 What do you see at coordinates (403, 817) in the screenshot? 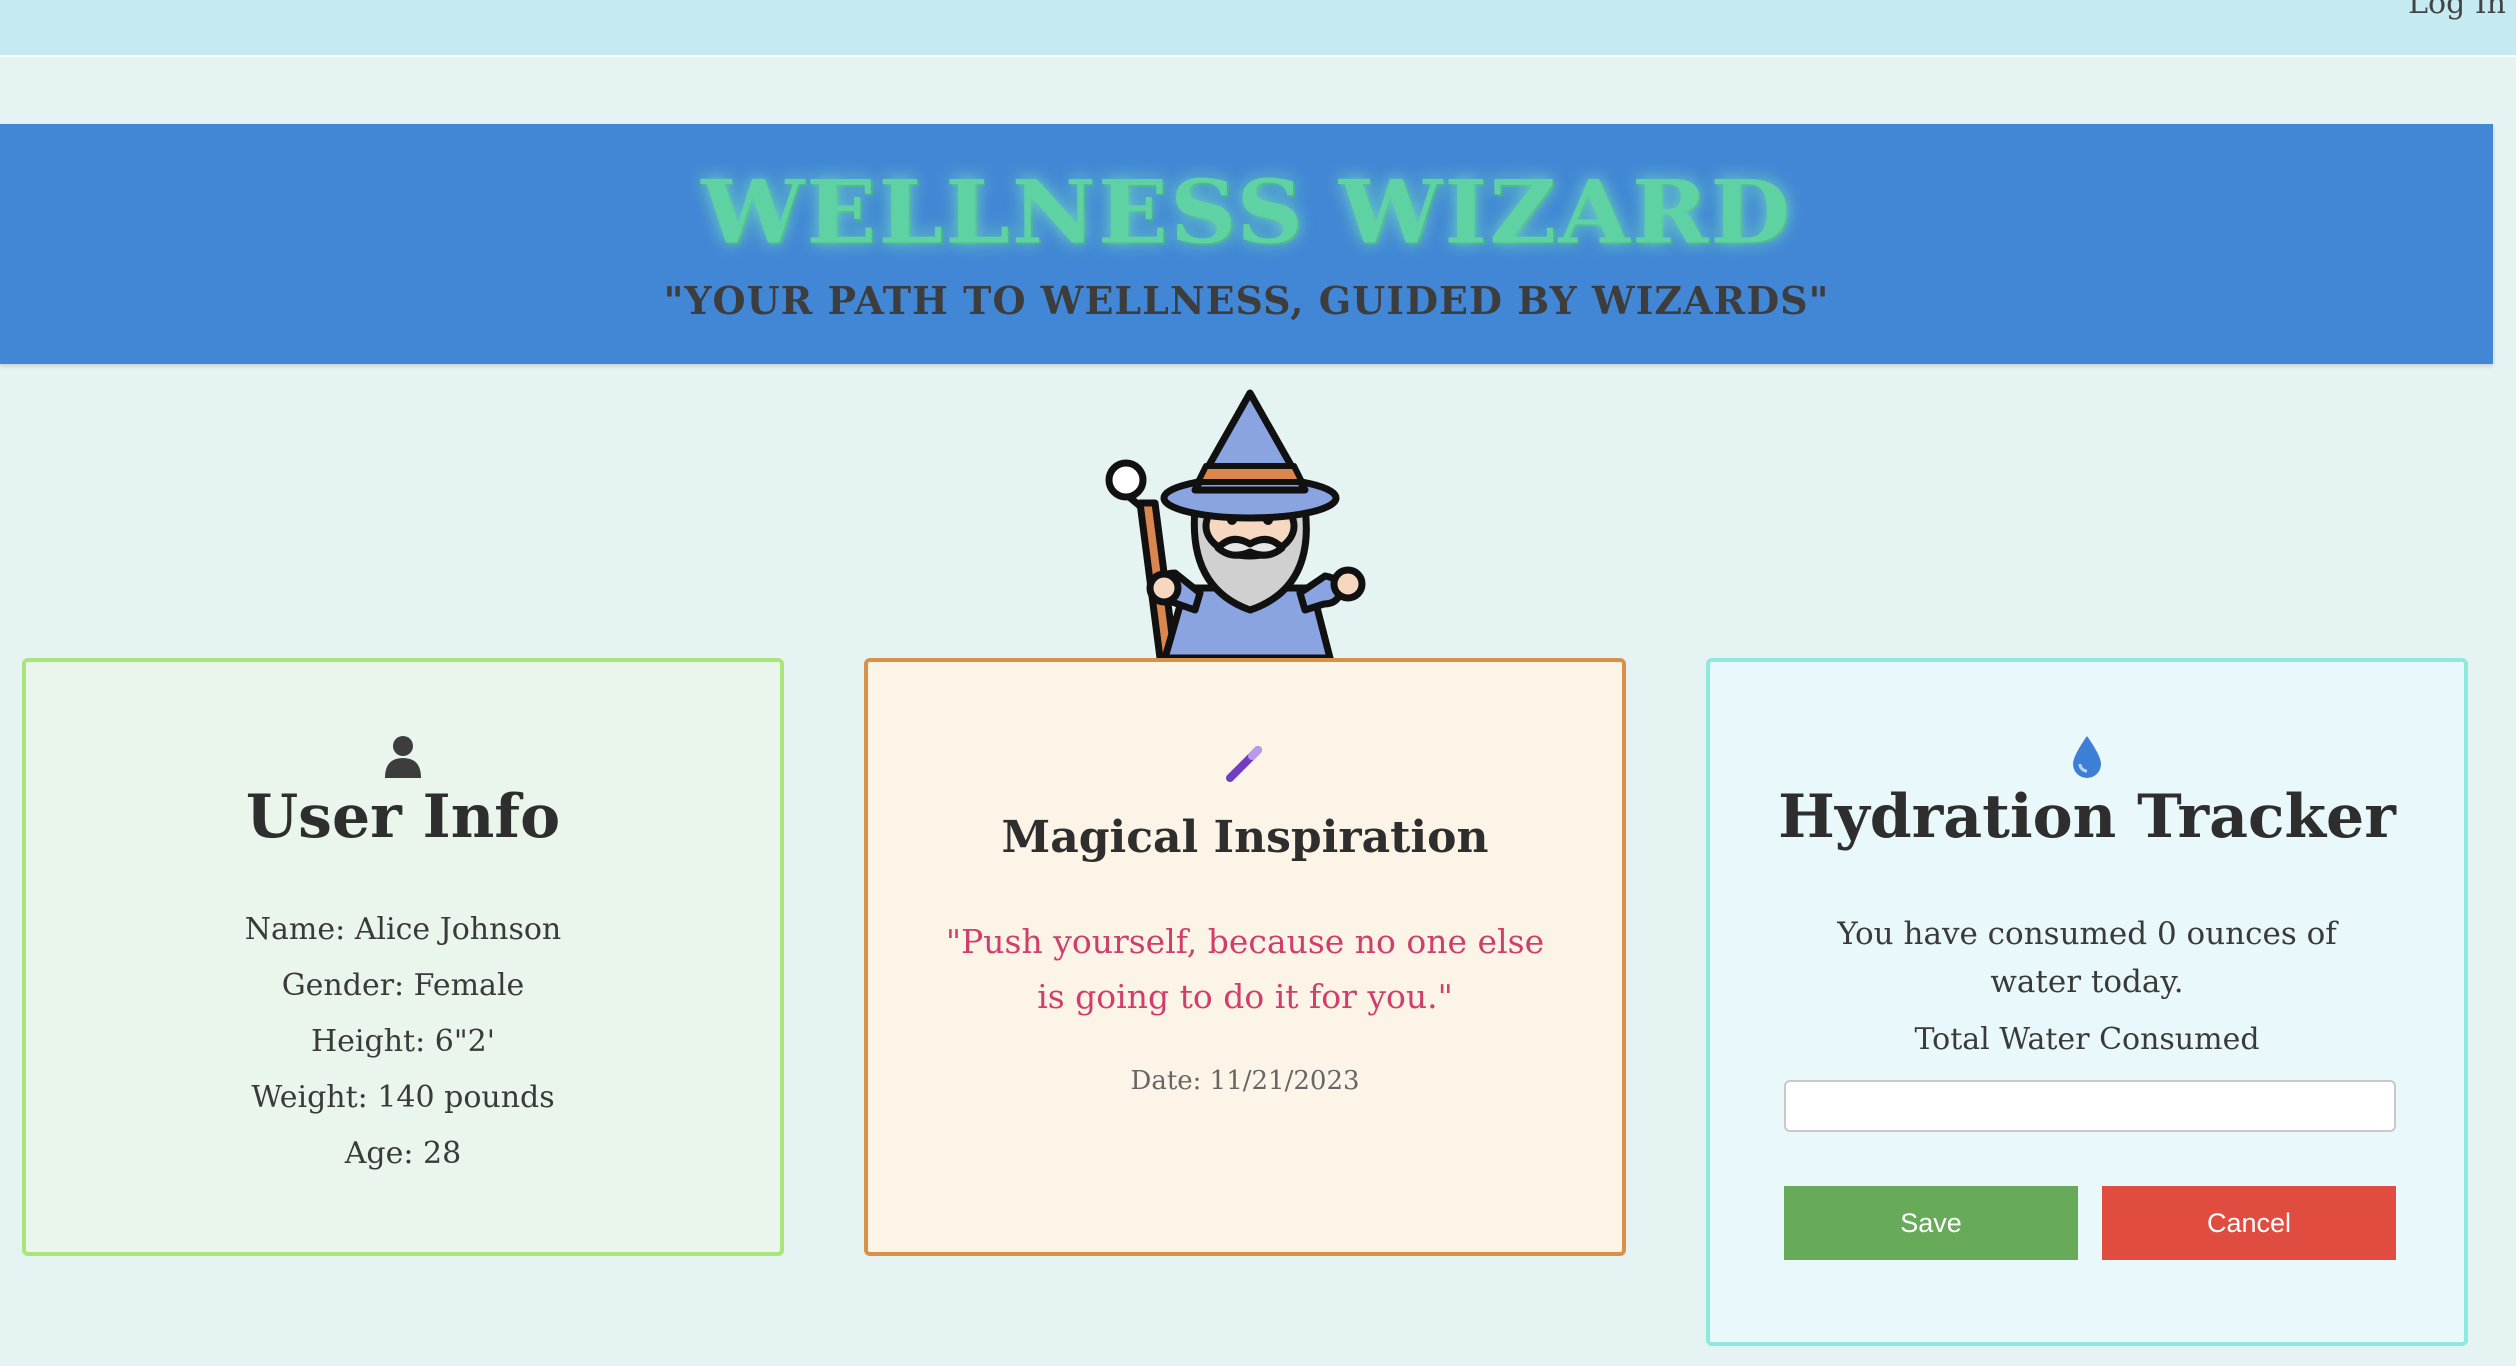
I see `user-info-title: User Info` at bounding box center [403, 817].